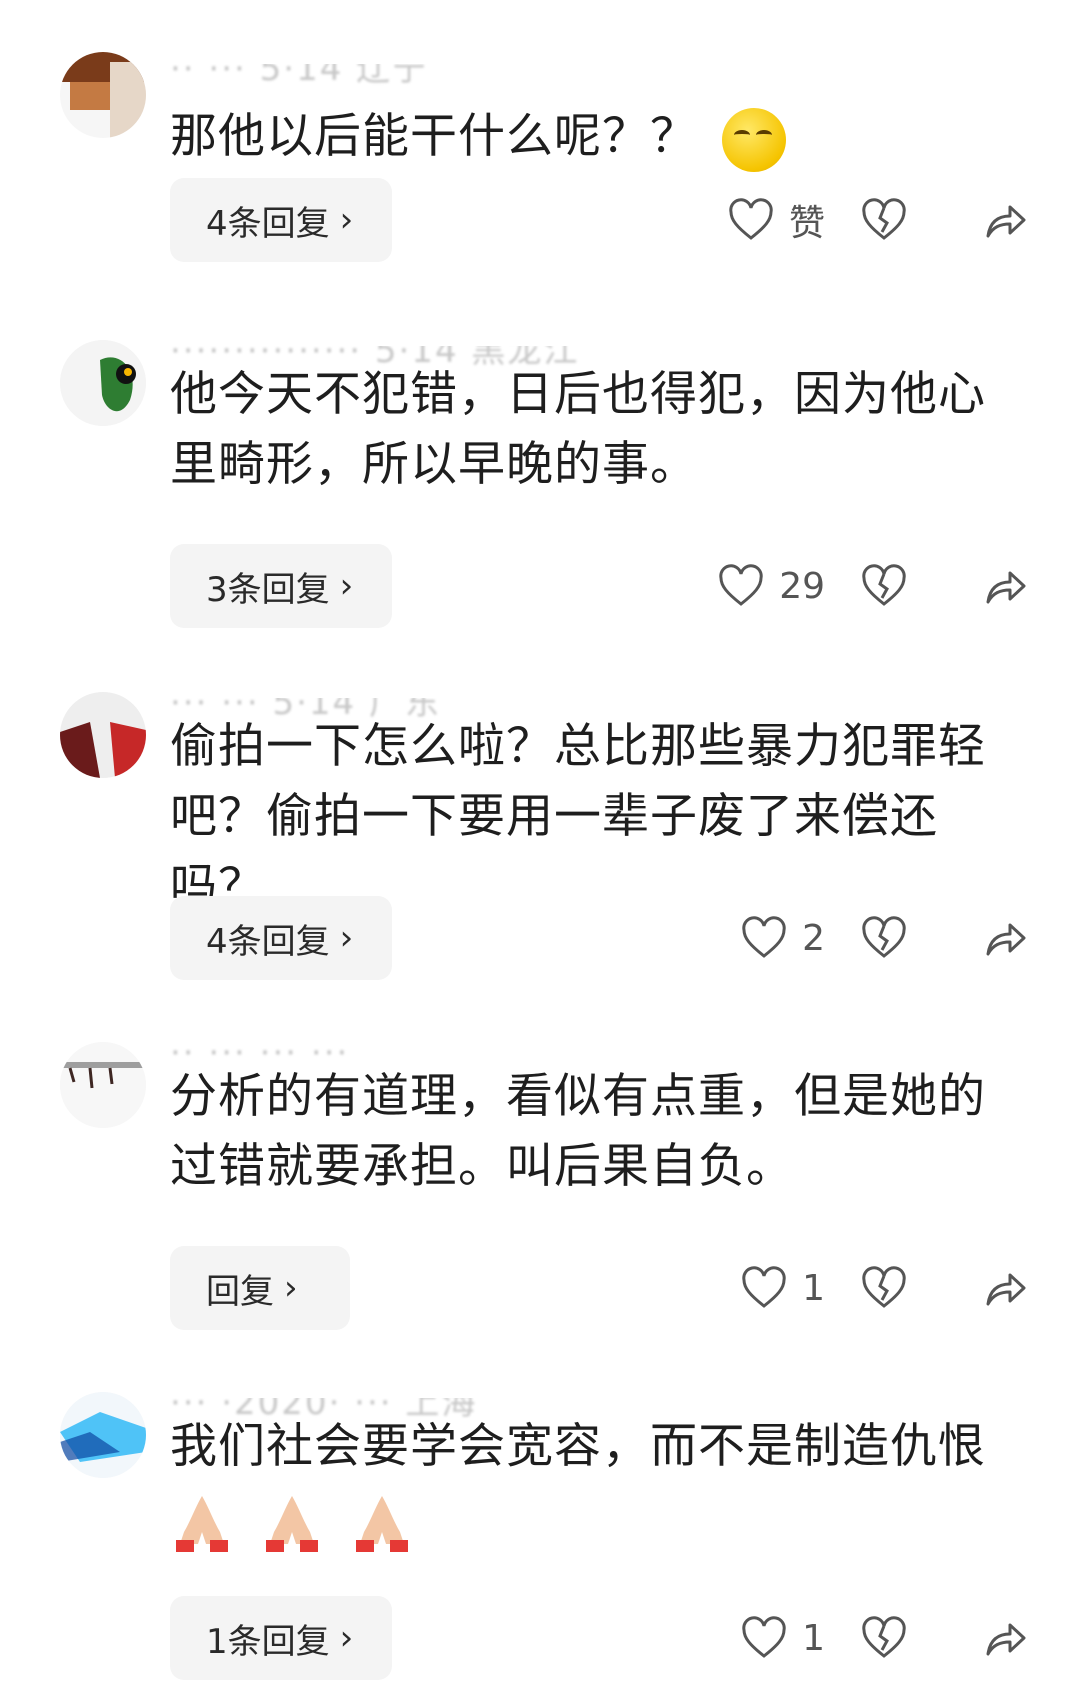 This screenshot has width=1080, height=1687. I want to click on like-count: 赞, so click(806, 223).